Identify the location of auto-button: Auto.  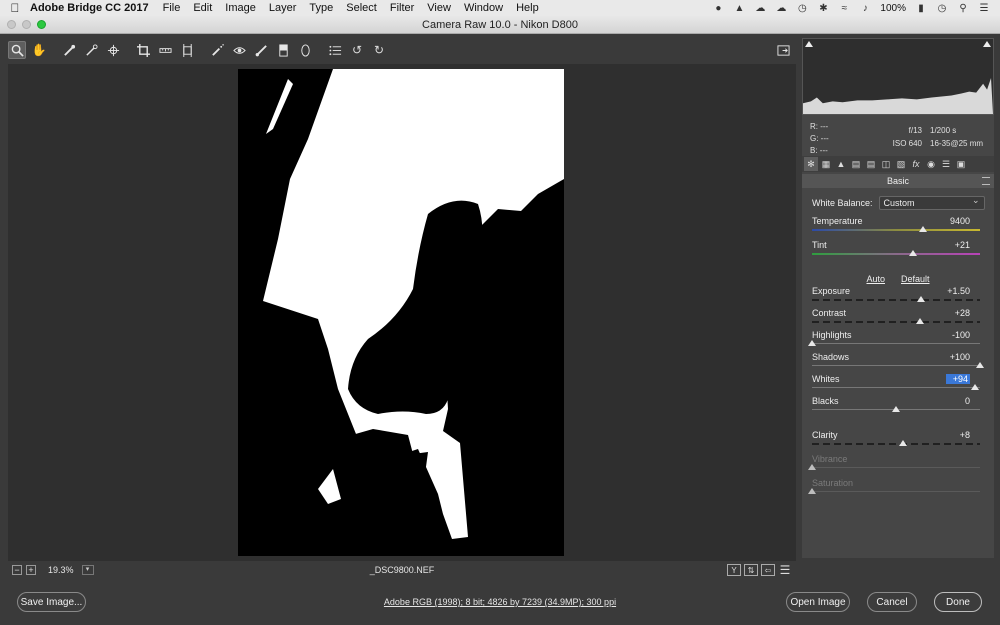
(875, 279).